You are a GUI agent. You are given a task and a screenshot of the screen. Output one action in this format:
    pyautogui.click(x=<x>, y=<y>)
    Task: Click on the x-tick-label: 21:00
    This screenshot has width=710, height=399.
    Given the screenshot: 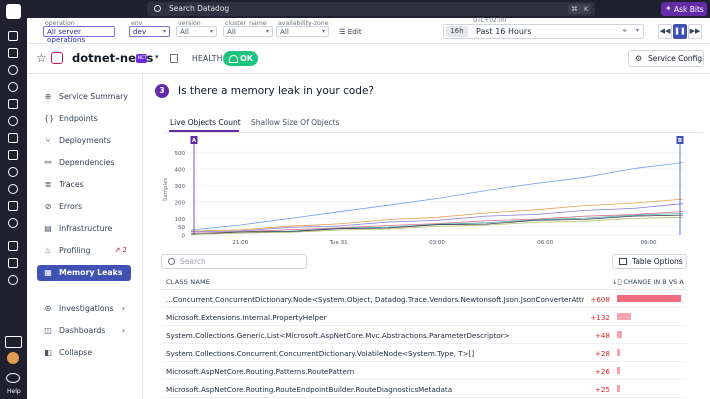 What is the action you would take?
    pyautogui.click(x=240, y=243)
    